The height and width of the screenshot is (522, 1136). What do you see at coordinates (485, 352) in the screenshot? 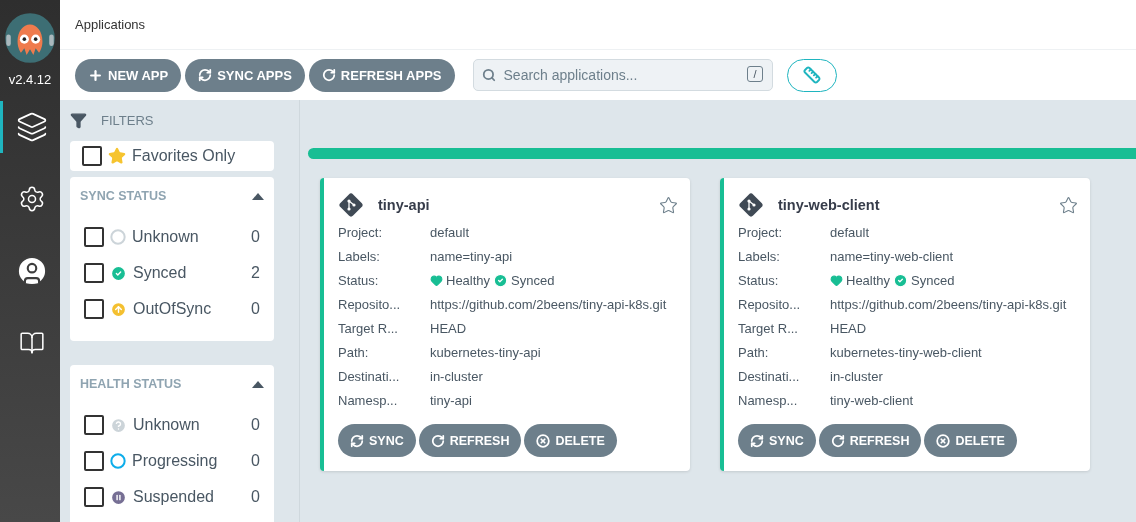
I see `field-value: kubernetes-tiny-api` at bounding box center [485, 352].